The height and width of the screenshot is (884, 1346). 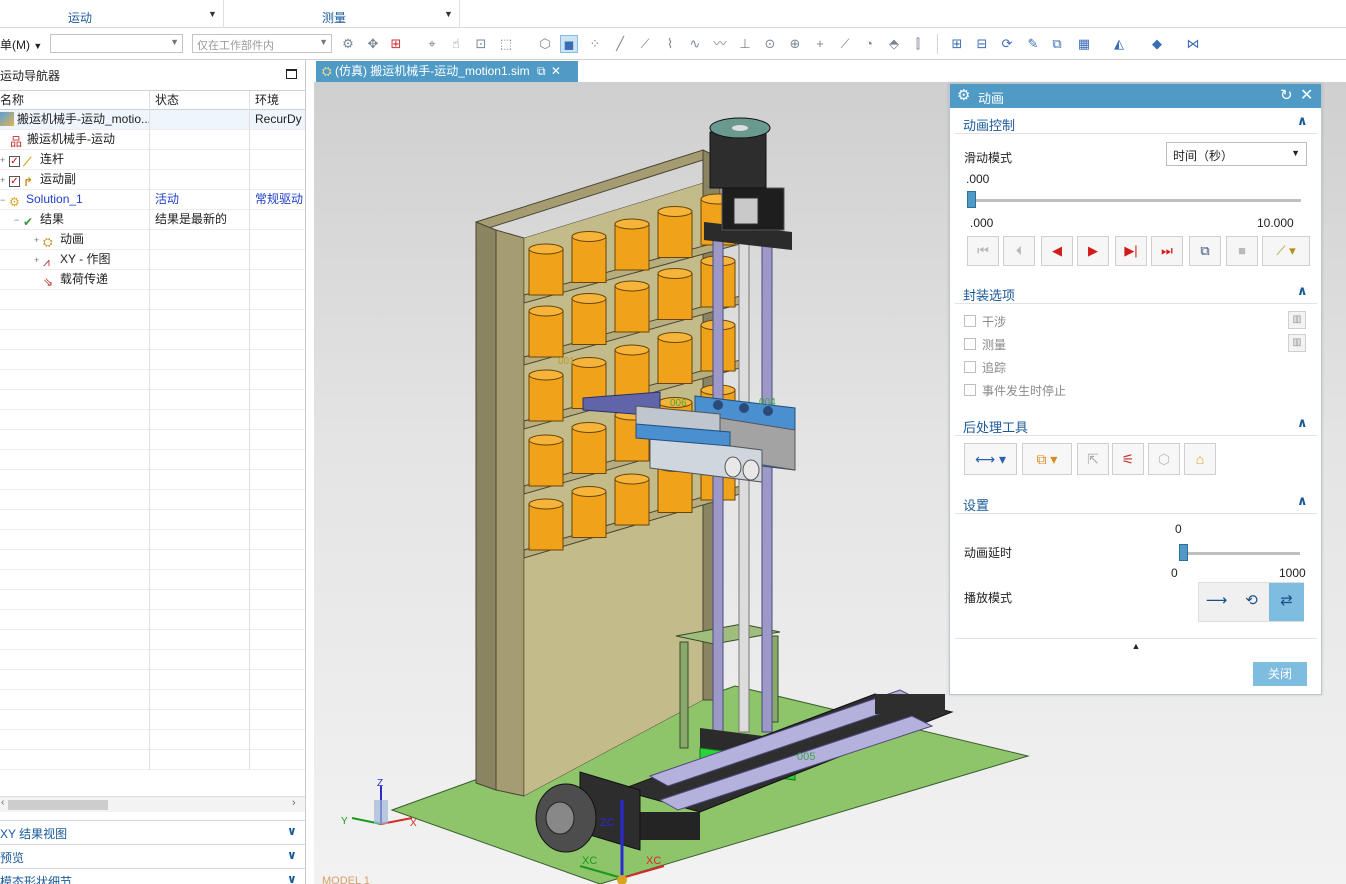 What do you see at coordinates (291, 74) in the screenshot?
I see `maximize-icon` at bounding box center [291, 74].